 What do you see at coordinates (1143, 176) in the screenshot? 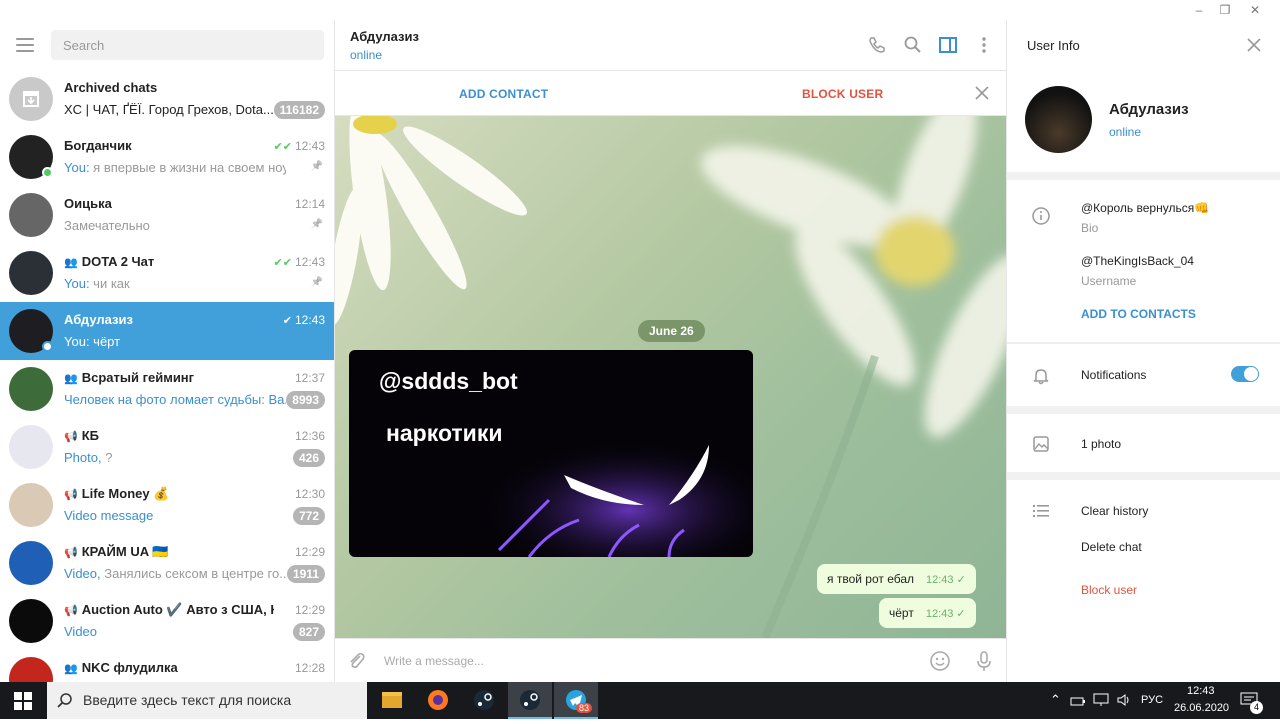
I see `divider` at bounding box center [1143, 176].